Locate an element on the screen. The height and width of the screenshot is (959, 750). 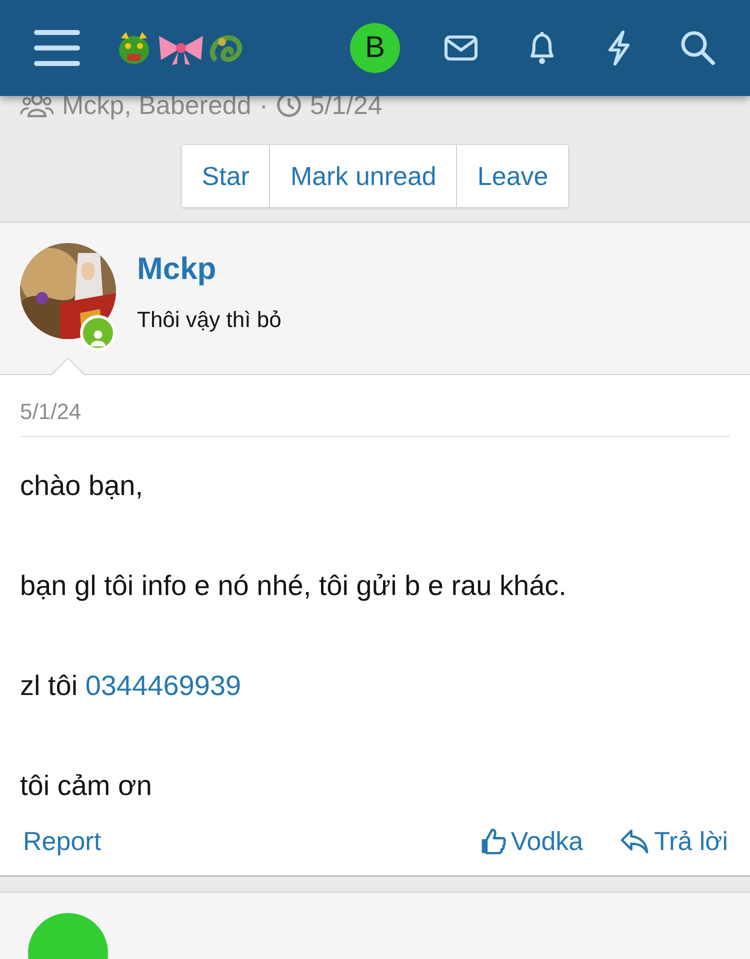
report-link: Report is located at coordinates (61, 841).